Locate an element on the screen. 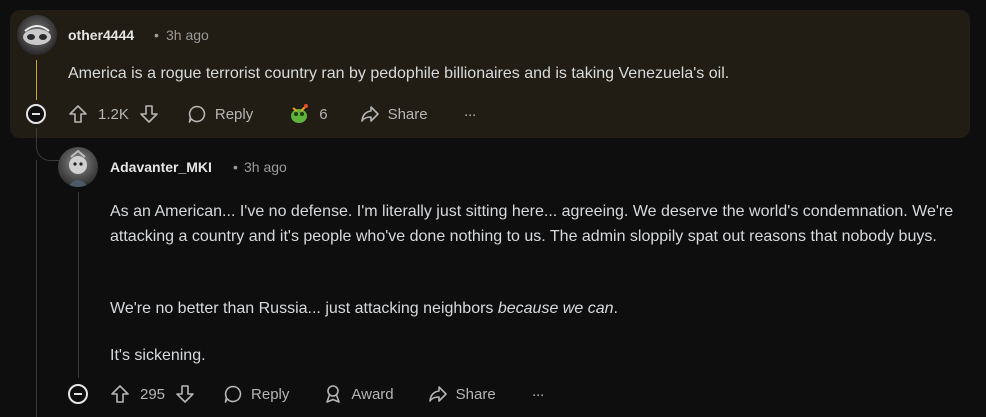 Image resolution: width=986 pixels, height=417 pixels. upvote-button: 1.2K is located at coordinates (98, 114).